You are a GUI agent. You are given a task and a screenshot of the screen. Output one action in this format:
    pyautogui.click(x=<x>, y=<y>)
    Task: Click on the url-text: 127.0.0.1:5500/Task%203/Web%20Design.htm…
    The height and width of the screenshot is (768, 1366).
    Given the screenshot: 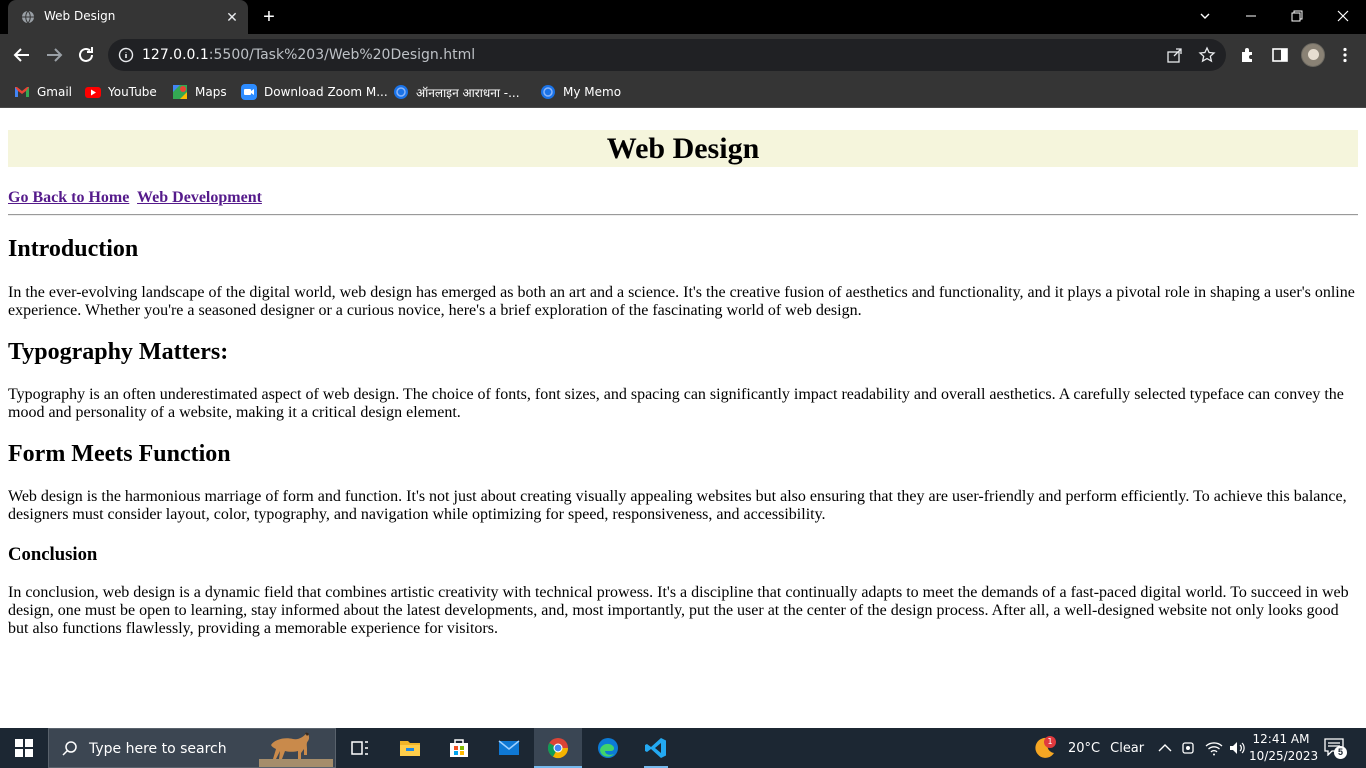 What is the action you would take?
    pyautogui.click(x=308, y=55)
    